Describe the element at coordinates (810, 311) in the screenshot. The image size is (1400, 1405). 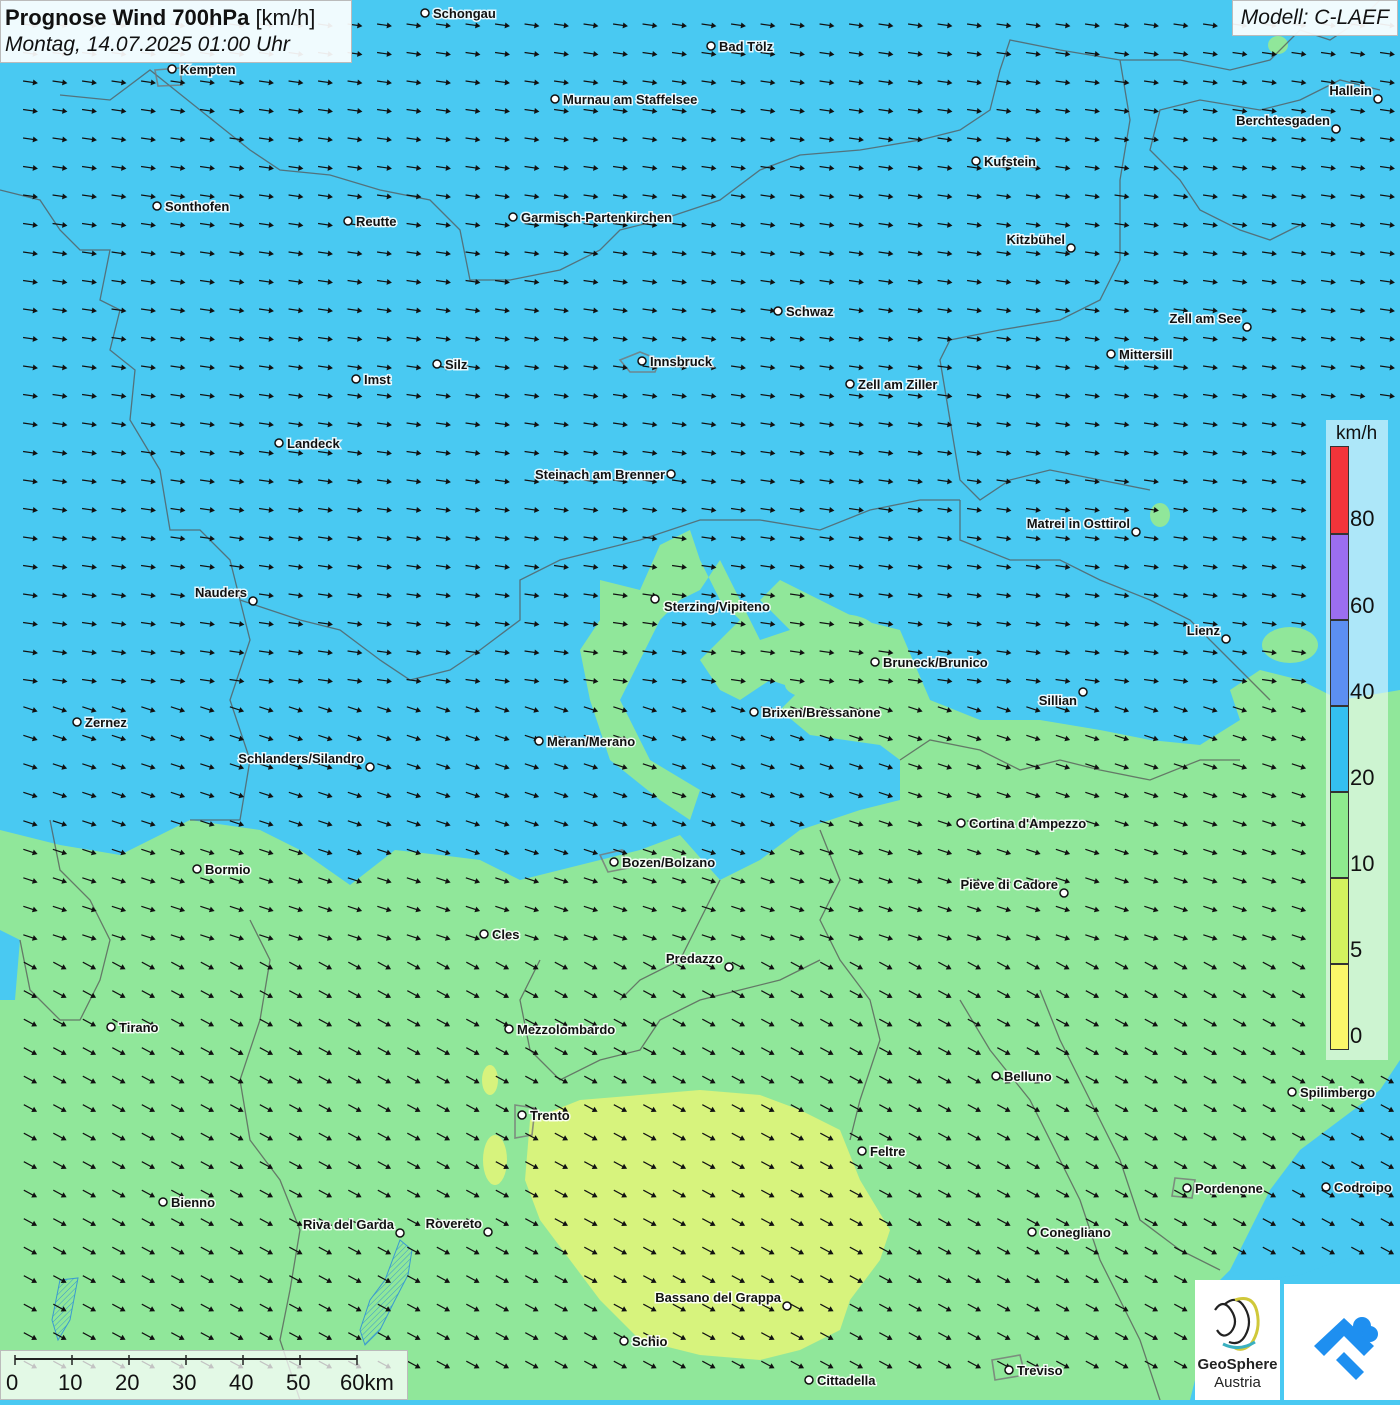
I see `city-label: Schwaz` at that location.